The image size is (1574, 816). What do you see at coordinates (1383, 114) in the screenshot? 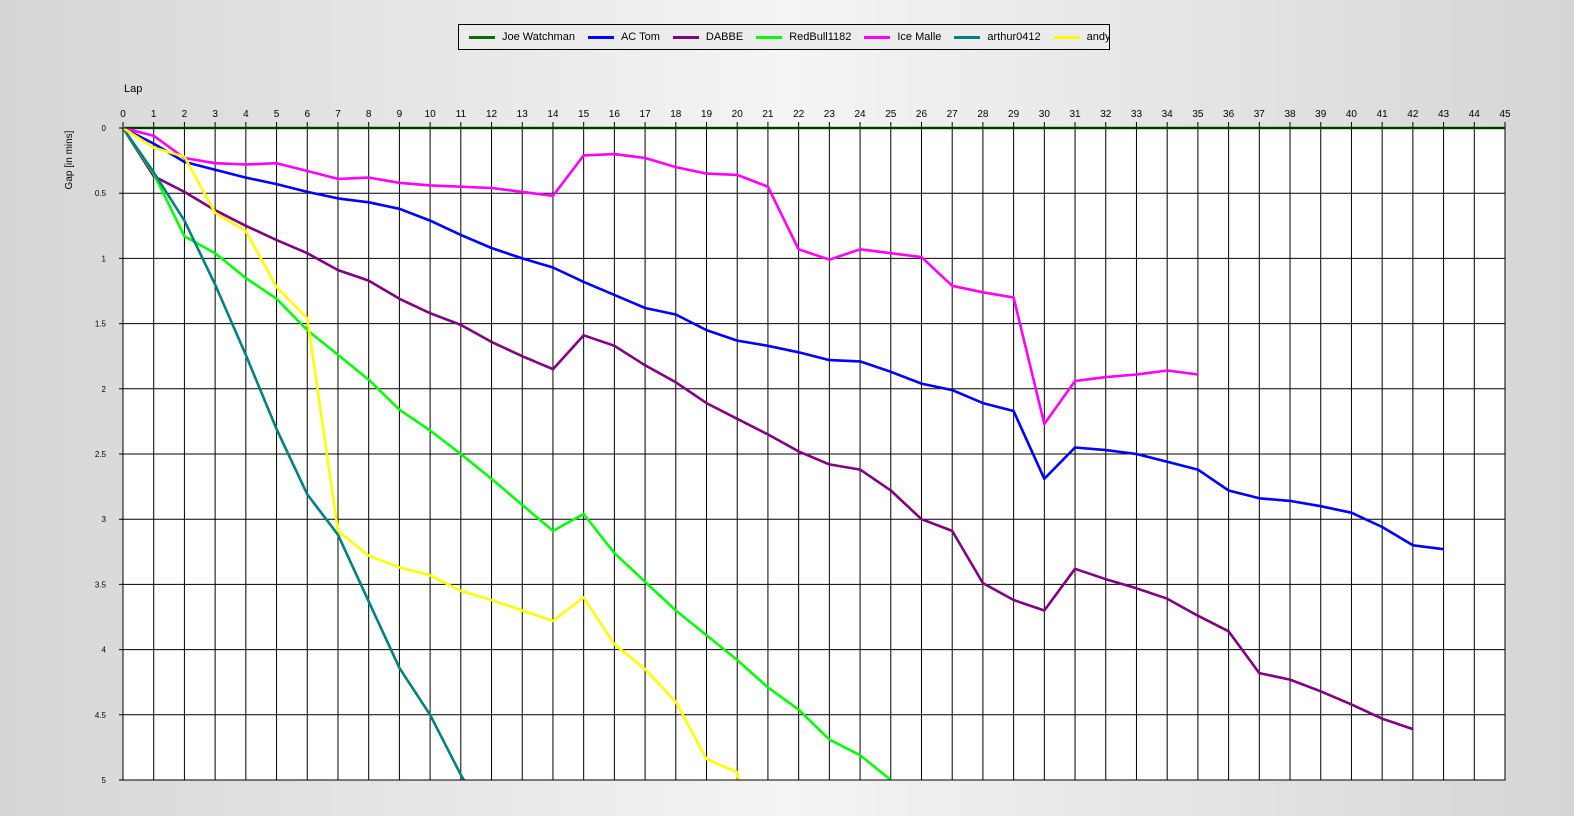
I see `x-tick-label: 41` at bounding box center [1383, 114].